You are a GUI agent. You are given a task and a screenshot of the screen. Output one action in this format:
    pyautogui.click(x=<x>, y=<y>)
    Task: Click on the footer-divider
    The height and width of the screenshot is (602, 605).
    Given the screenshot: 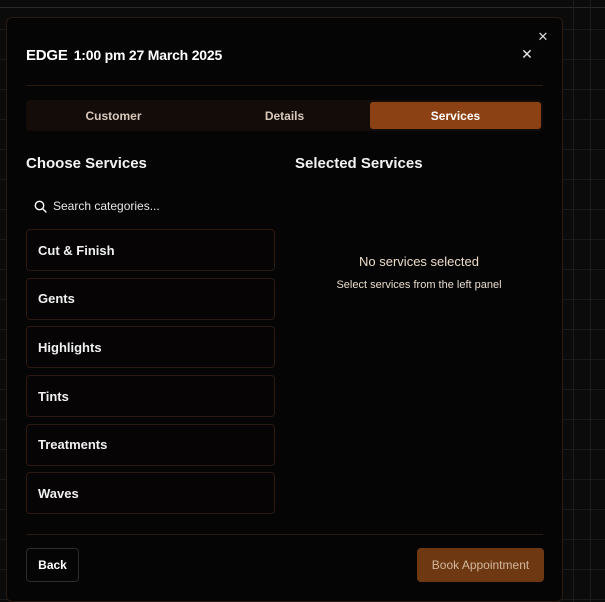 What is the action you would take?
    pyautogui.click(x=284, y=534)
    